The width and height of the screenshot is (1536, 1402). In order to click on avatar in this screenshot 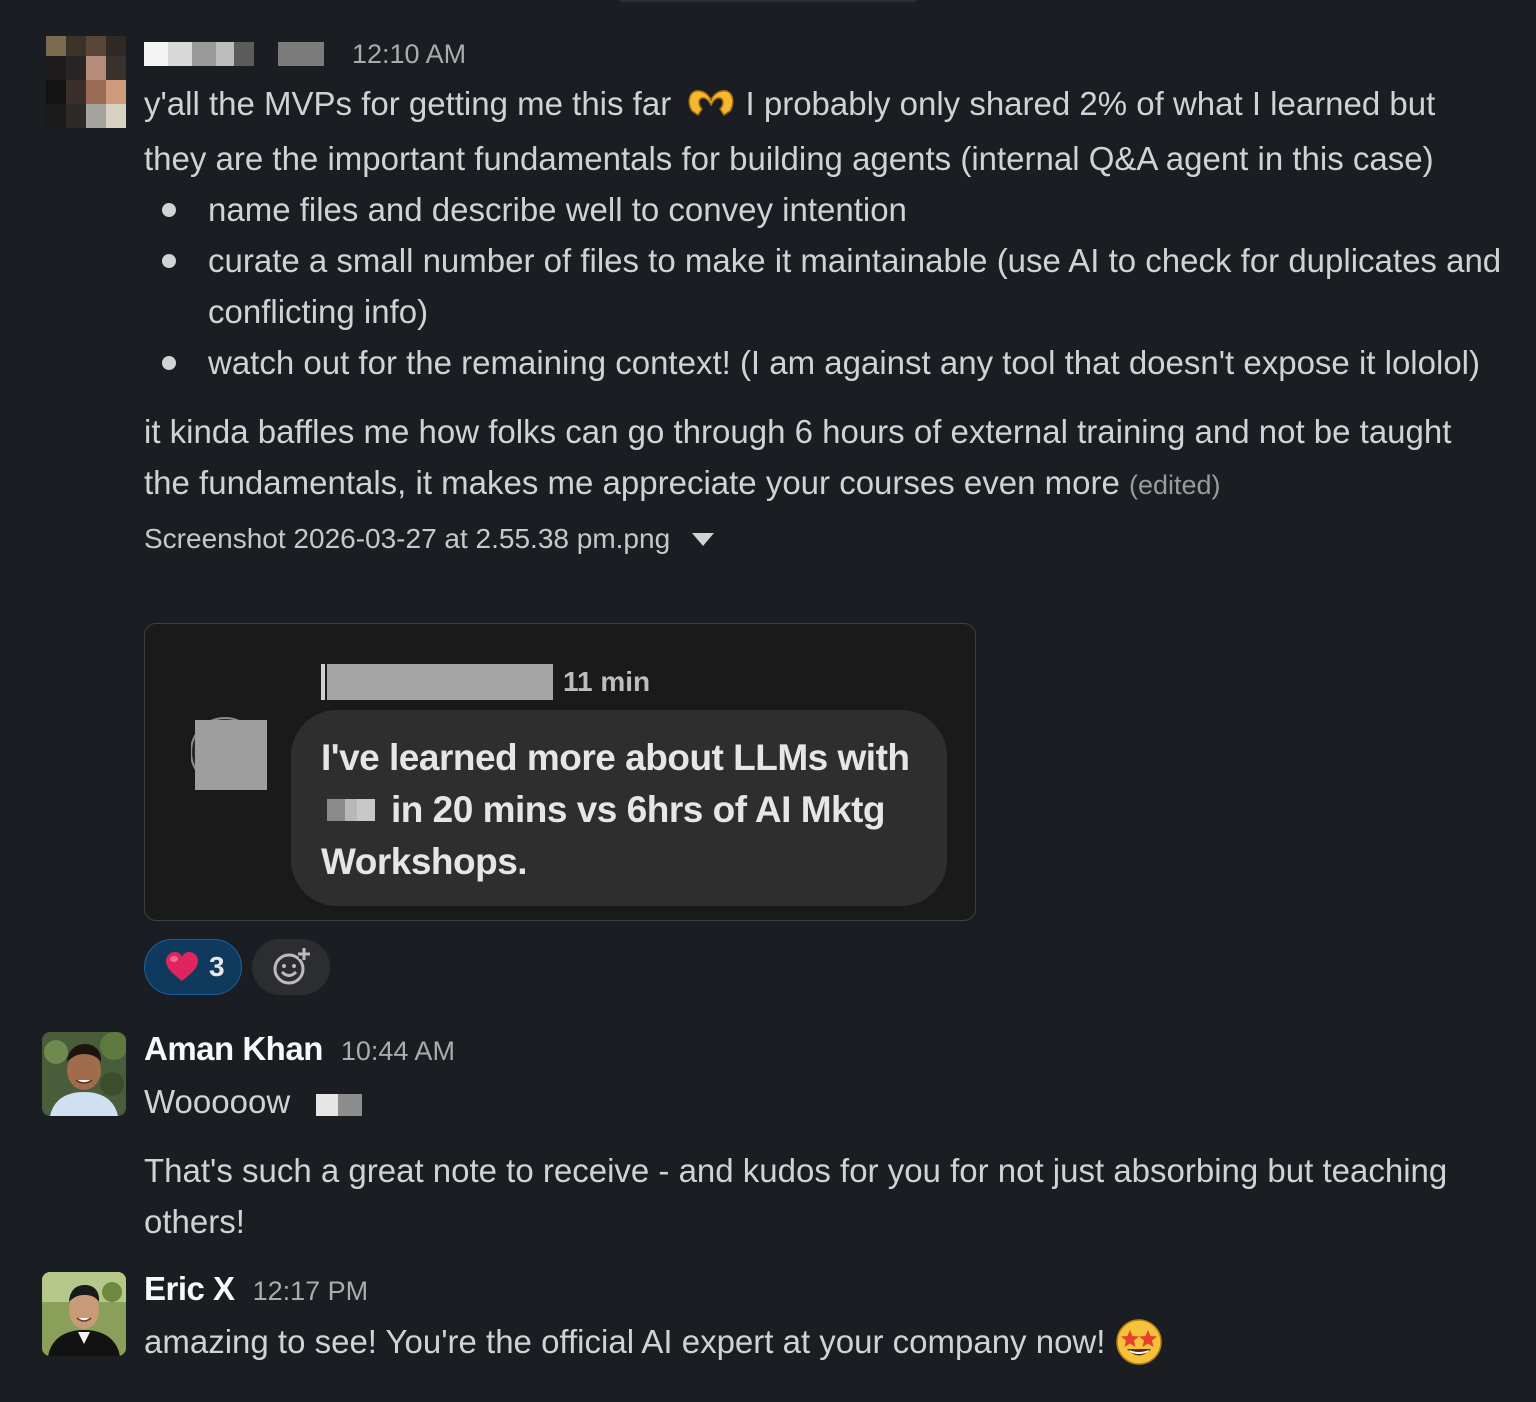, I will do `click(86, 82)`.